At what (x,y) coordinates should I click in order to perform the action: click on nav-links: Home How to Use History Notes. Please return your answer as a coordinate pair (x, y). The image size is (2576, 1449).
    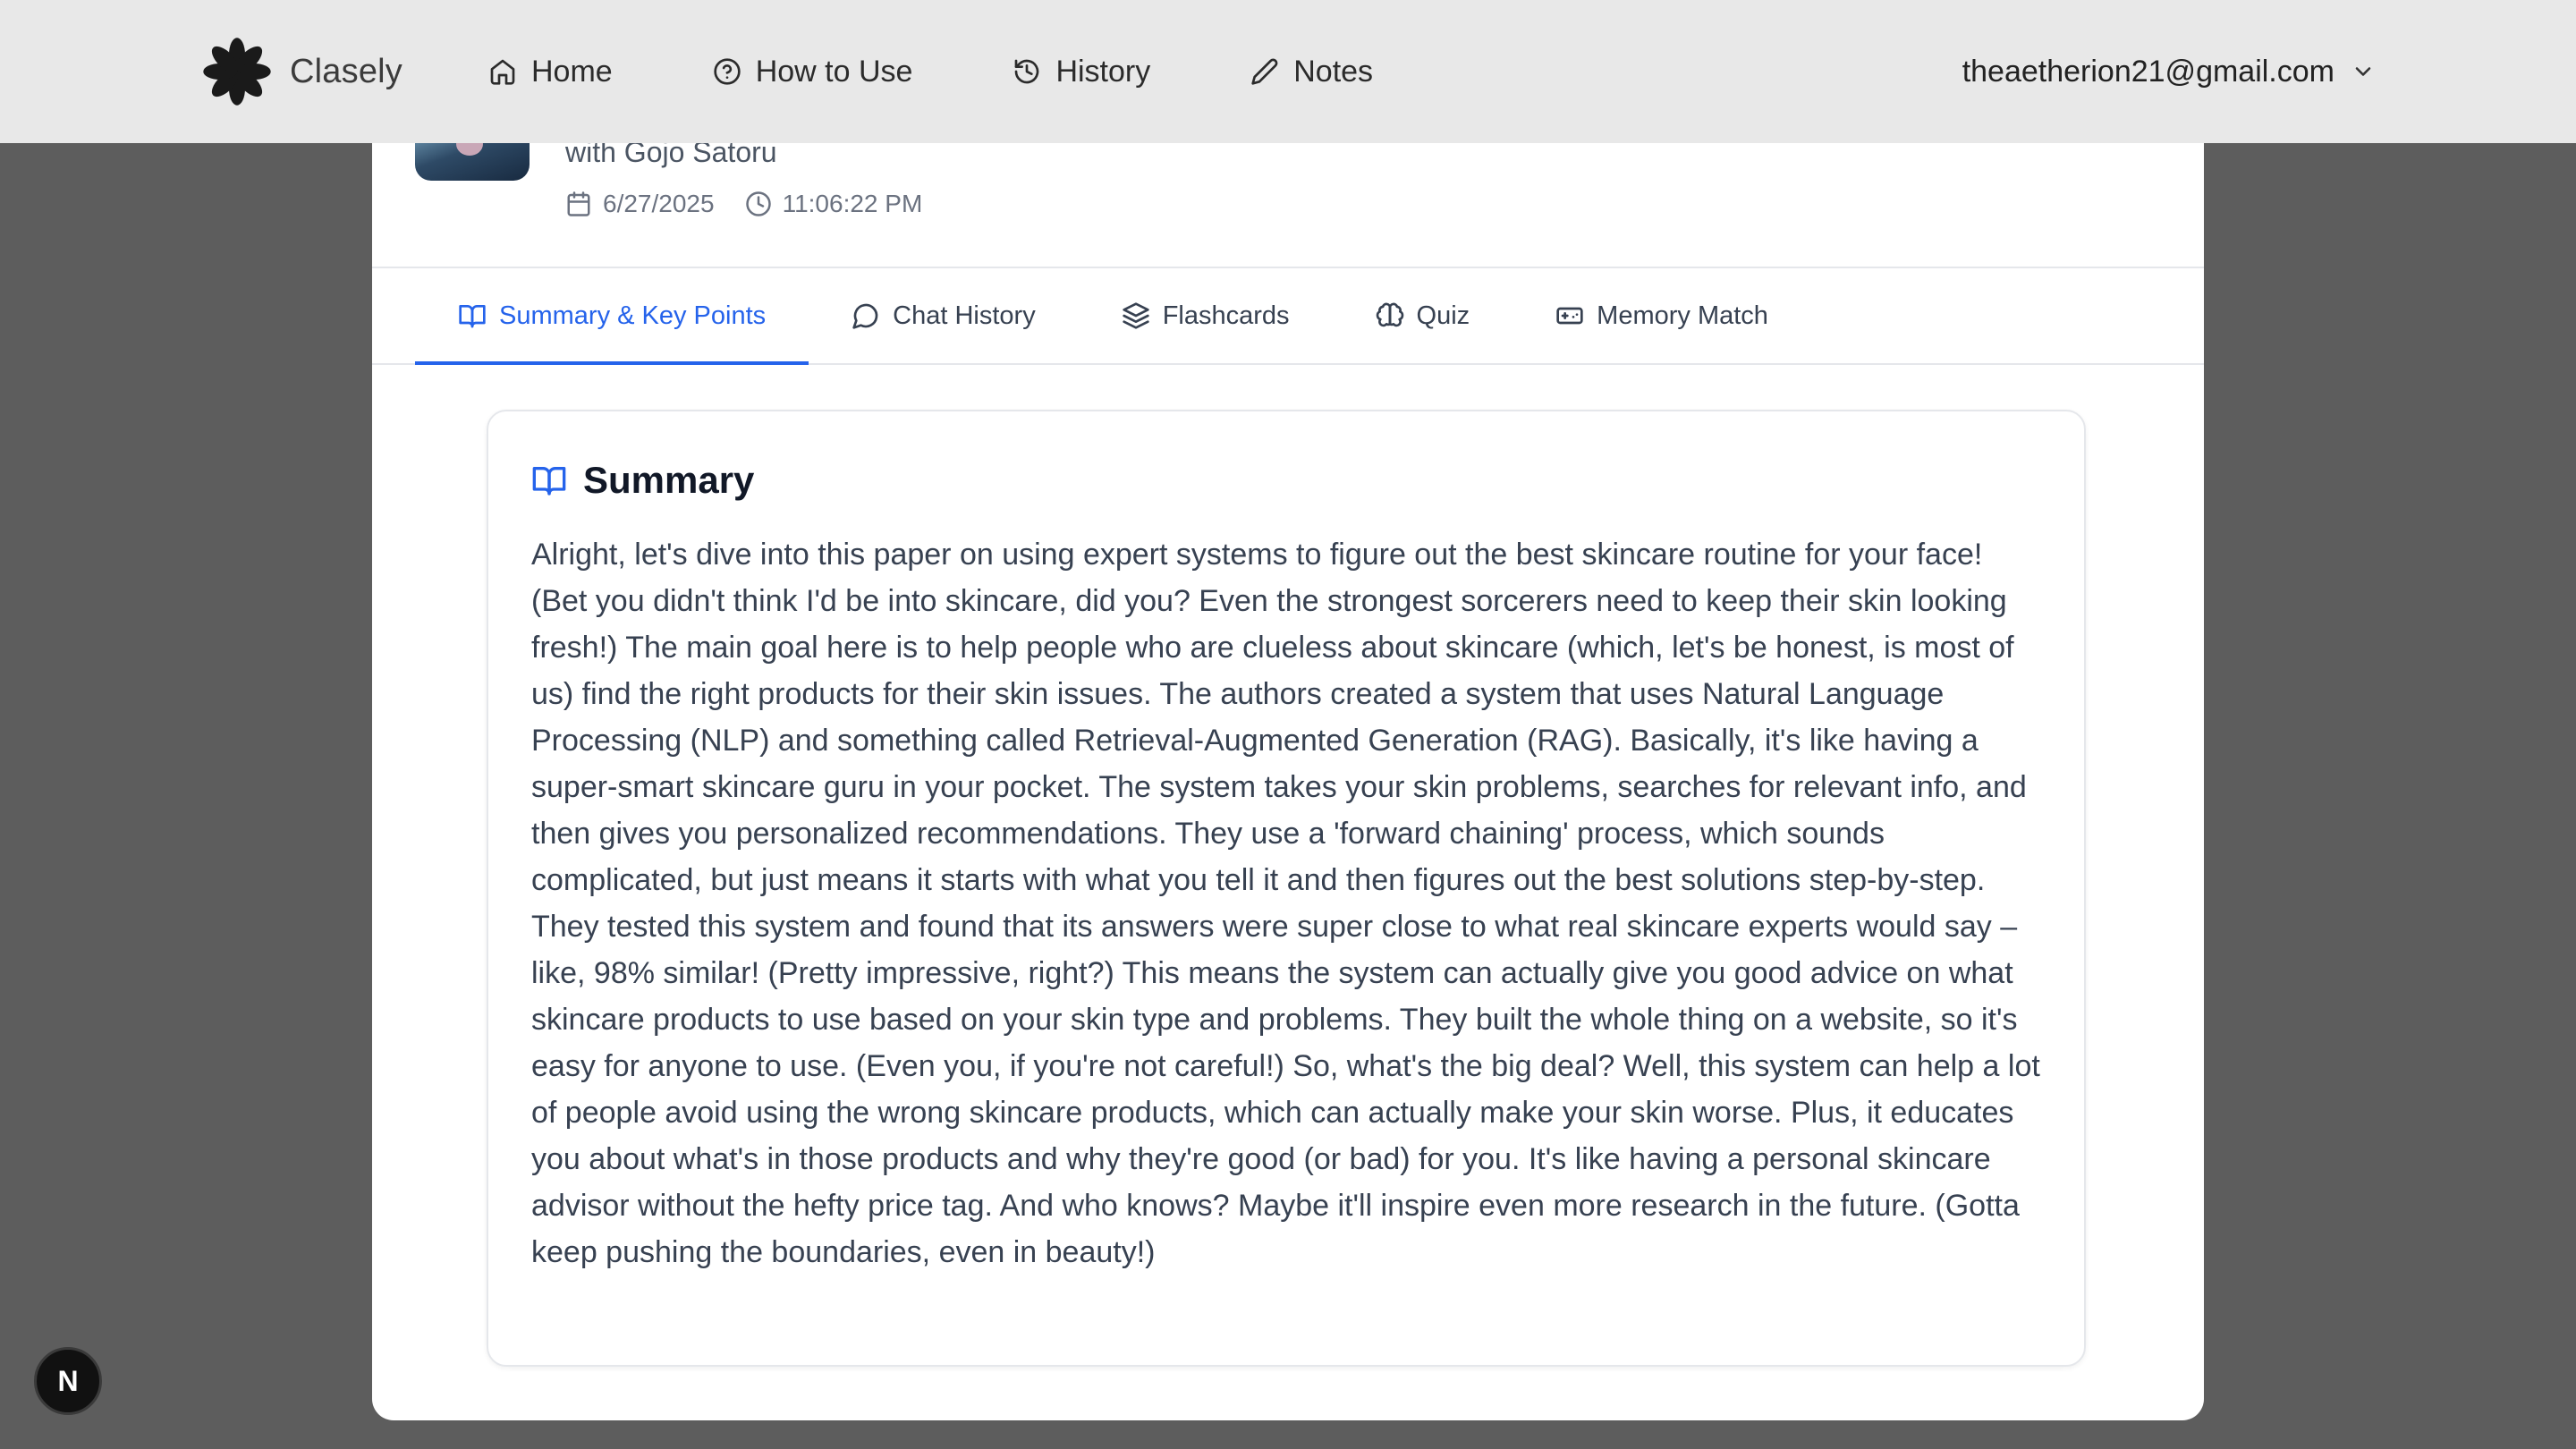
    Looking at the image, I should click on (930, 72).